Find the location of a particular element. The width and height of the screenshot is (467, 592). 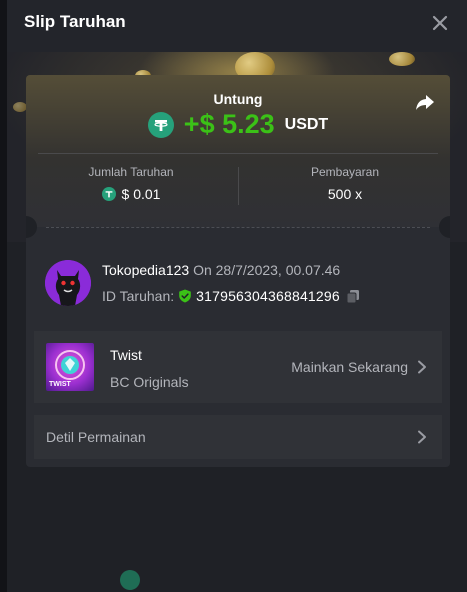

bet-amount-stat: Jumlah Taruhan $ 0.01 is located at coordinates (131, 183).